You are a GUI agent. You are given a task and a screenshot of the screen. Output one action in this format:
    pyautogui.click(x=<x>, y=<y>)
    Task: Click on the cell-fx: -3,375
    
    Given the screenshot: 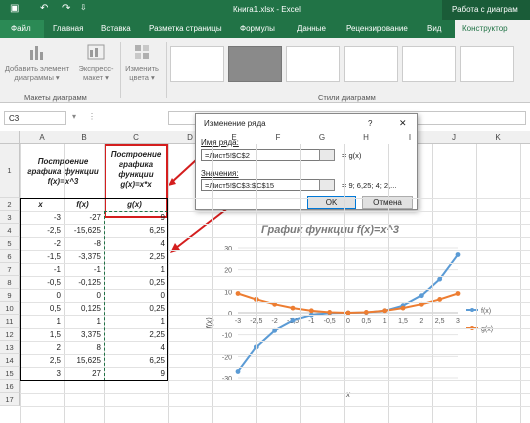 What is the action you would take?
    pyautogui.click(x=89, y=256)
    